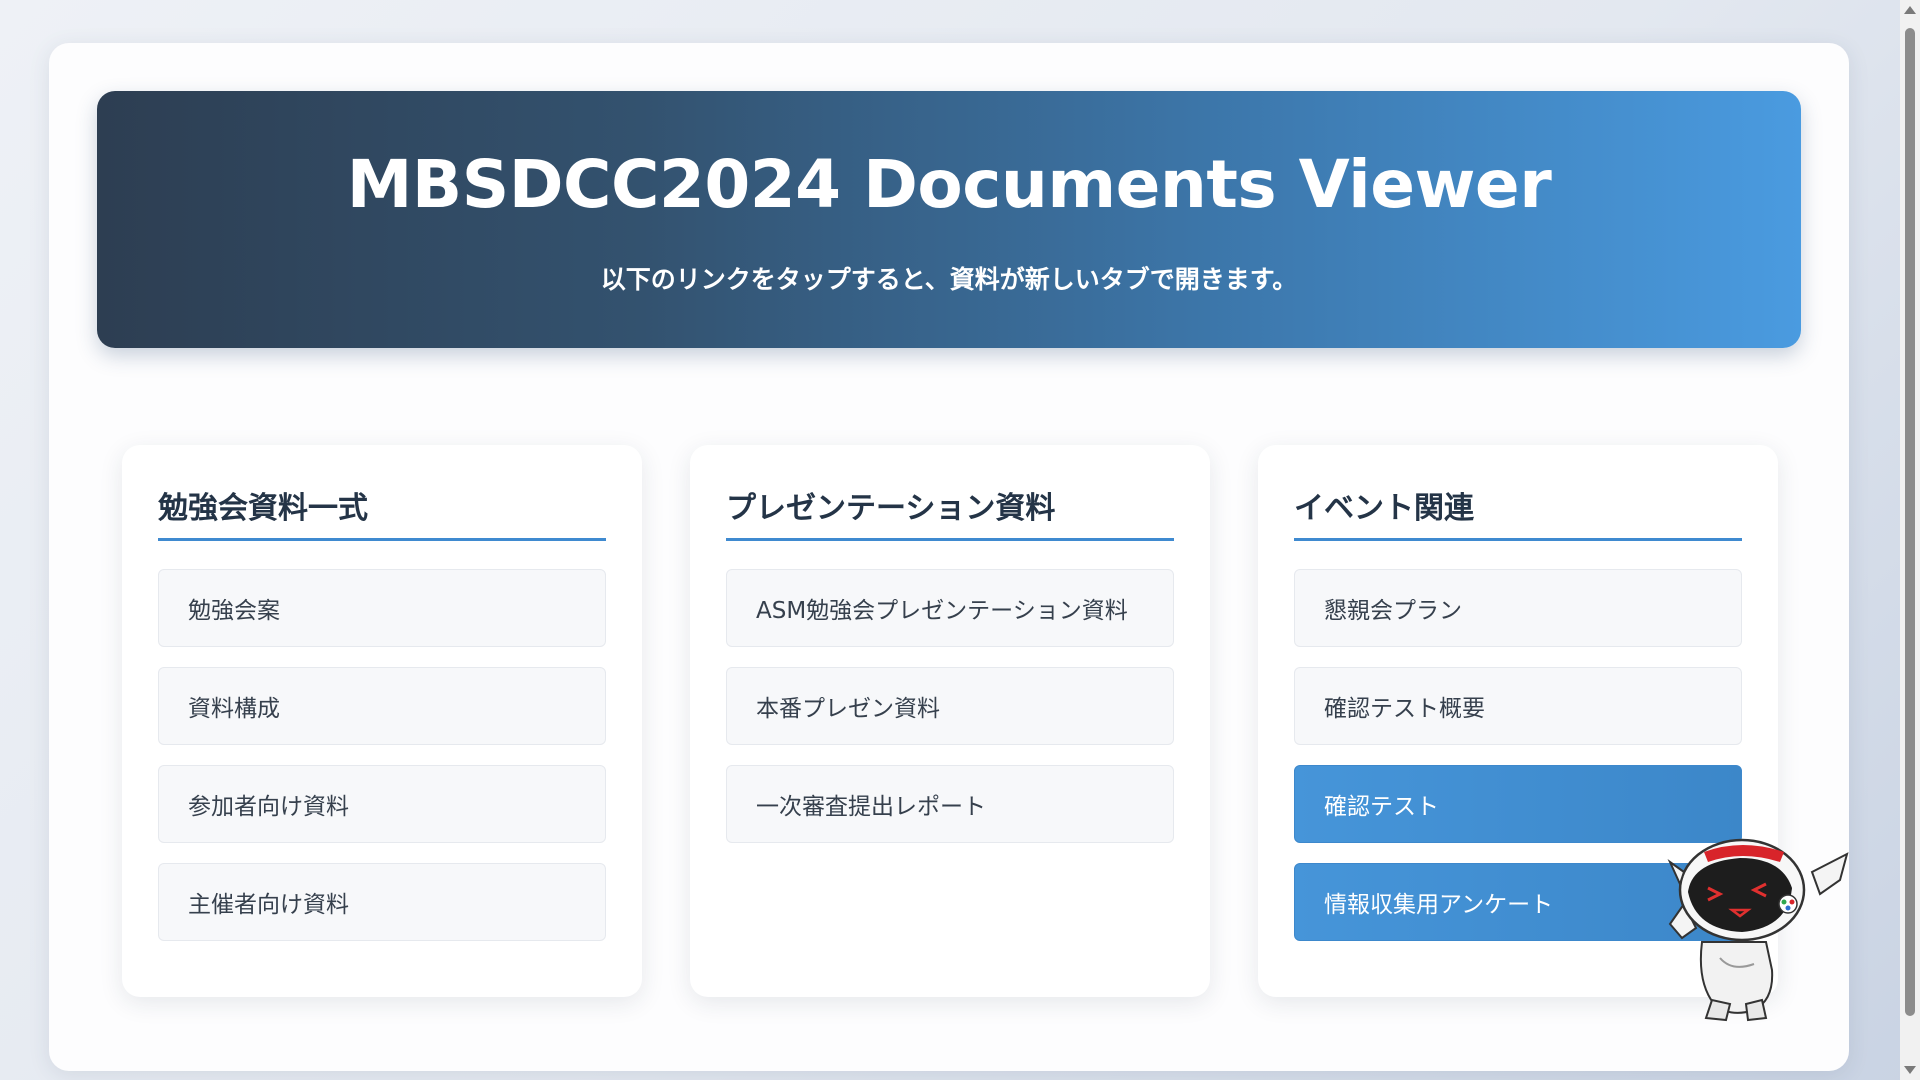 The image size is (1920, 1080). Describe the element at coordinates (950, 706) in the screenshot. I see `document-link: 本番プレゼン資料` at that location.